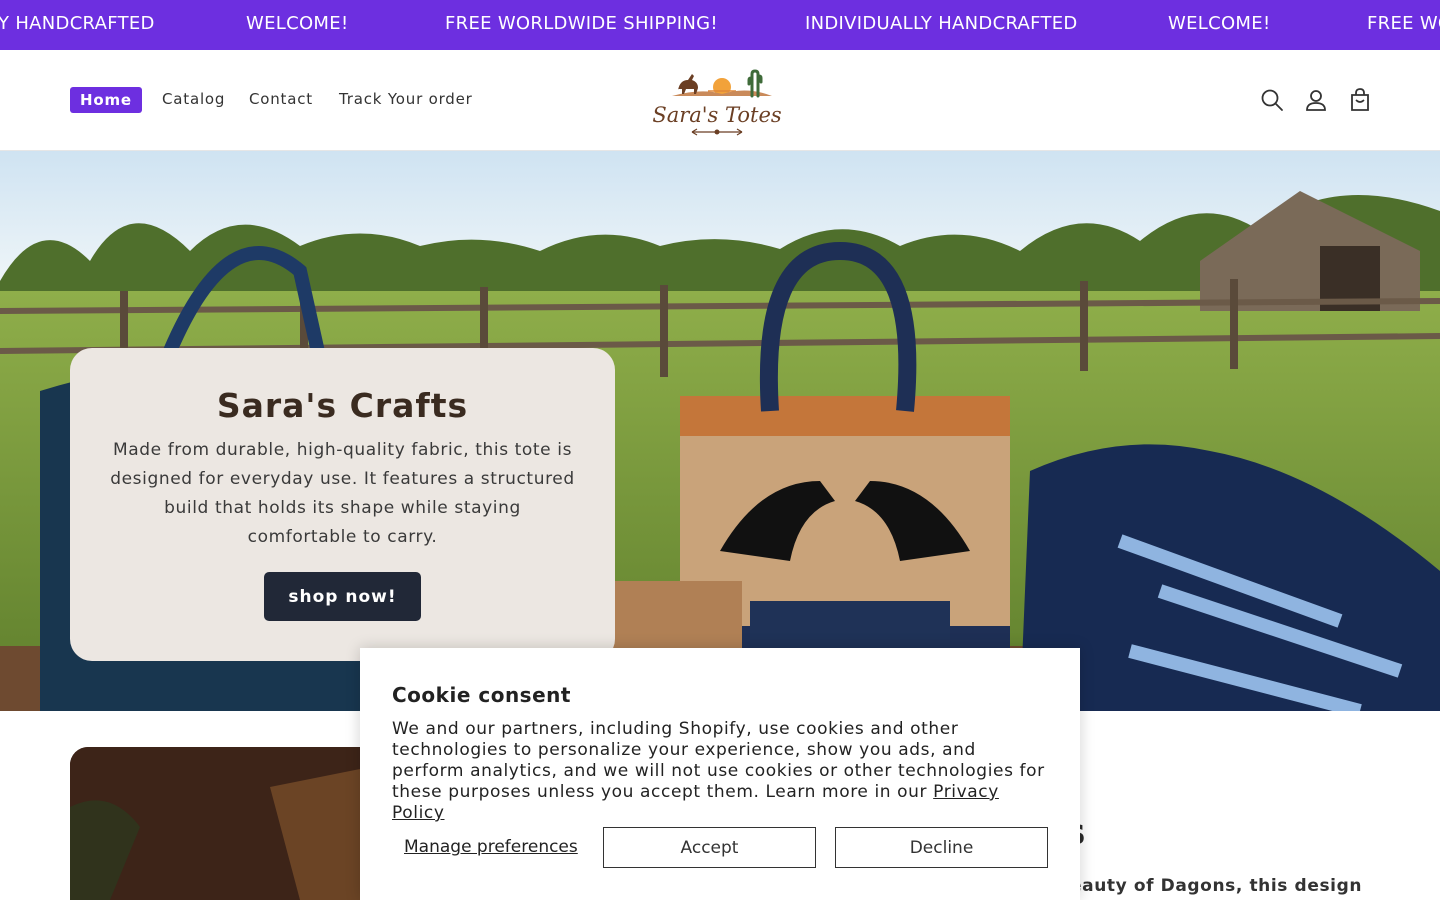  I want to click on feature-image, so click(220, 823).